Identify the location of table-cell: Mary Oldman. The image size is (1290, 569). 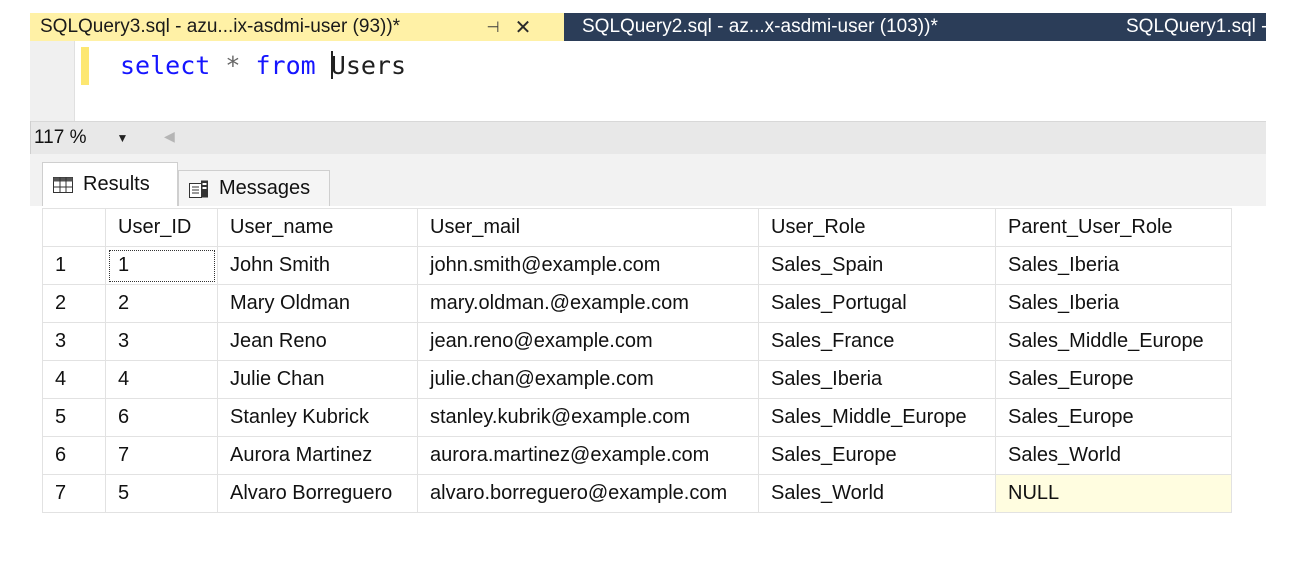
(317, 303).